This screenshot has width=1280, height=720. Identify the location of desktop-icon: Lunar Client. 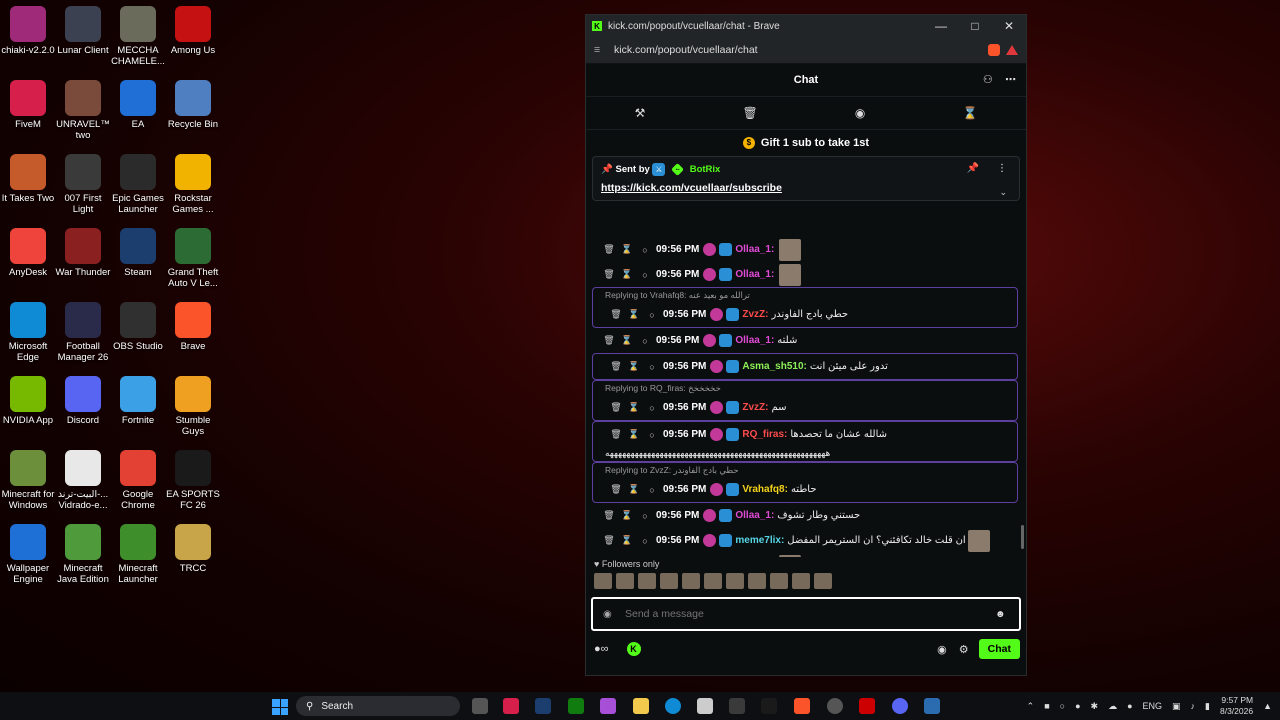
(83, 29).